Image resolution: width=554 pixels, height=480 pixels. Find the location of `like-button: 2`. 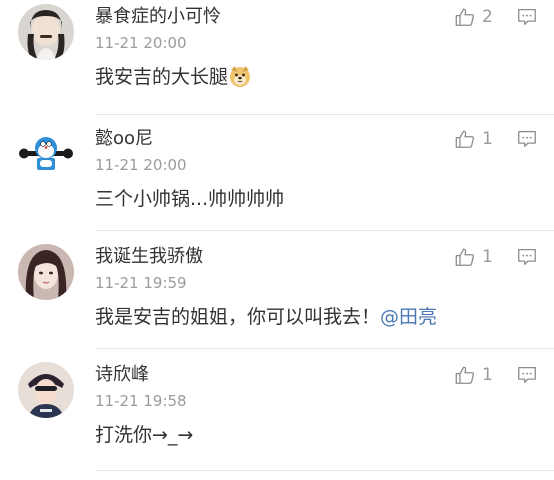

like-button: 2 is located at coordinates (473, 17).